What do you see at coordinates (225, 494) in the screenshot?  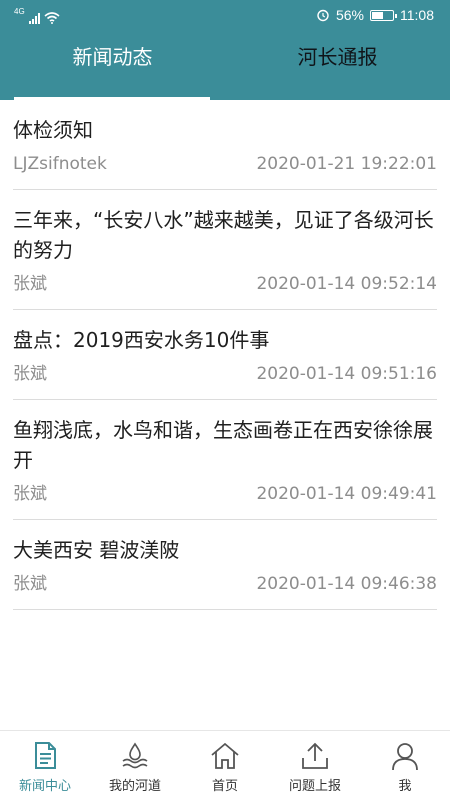 I see `news-meta: 张斌 2020-01-14 09:49:41` at bounding box center [225, 494].